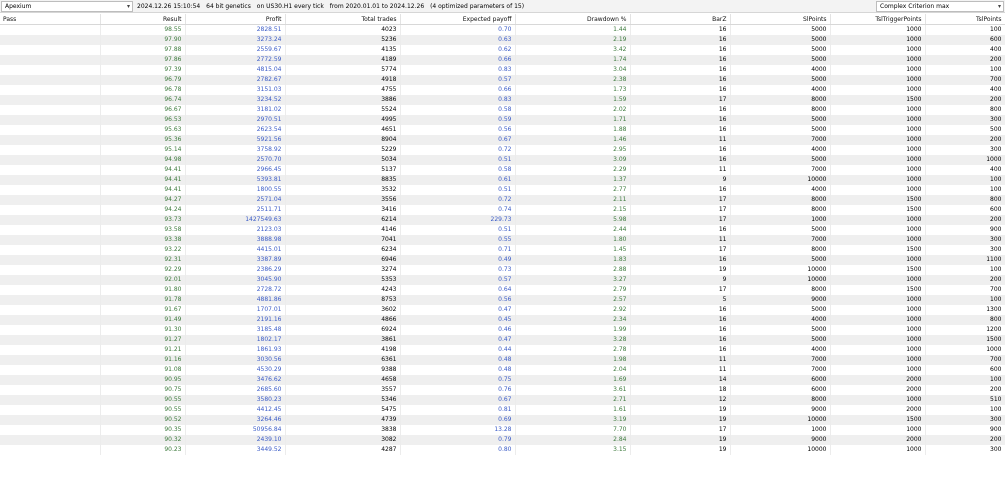  Describe the element at coordinates (343, 410) in the screenshot. I see `cell-total-trades: 5475` at that location.